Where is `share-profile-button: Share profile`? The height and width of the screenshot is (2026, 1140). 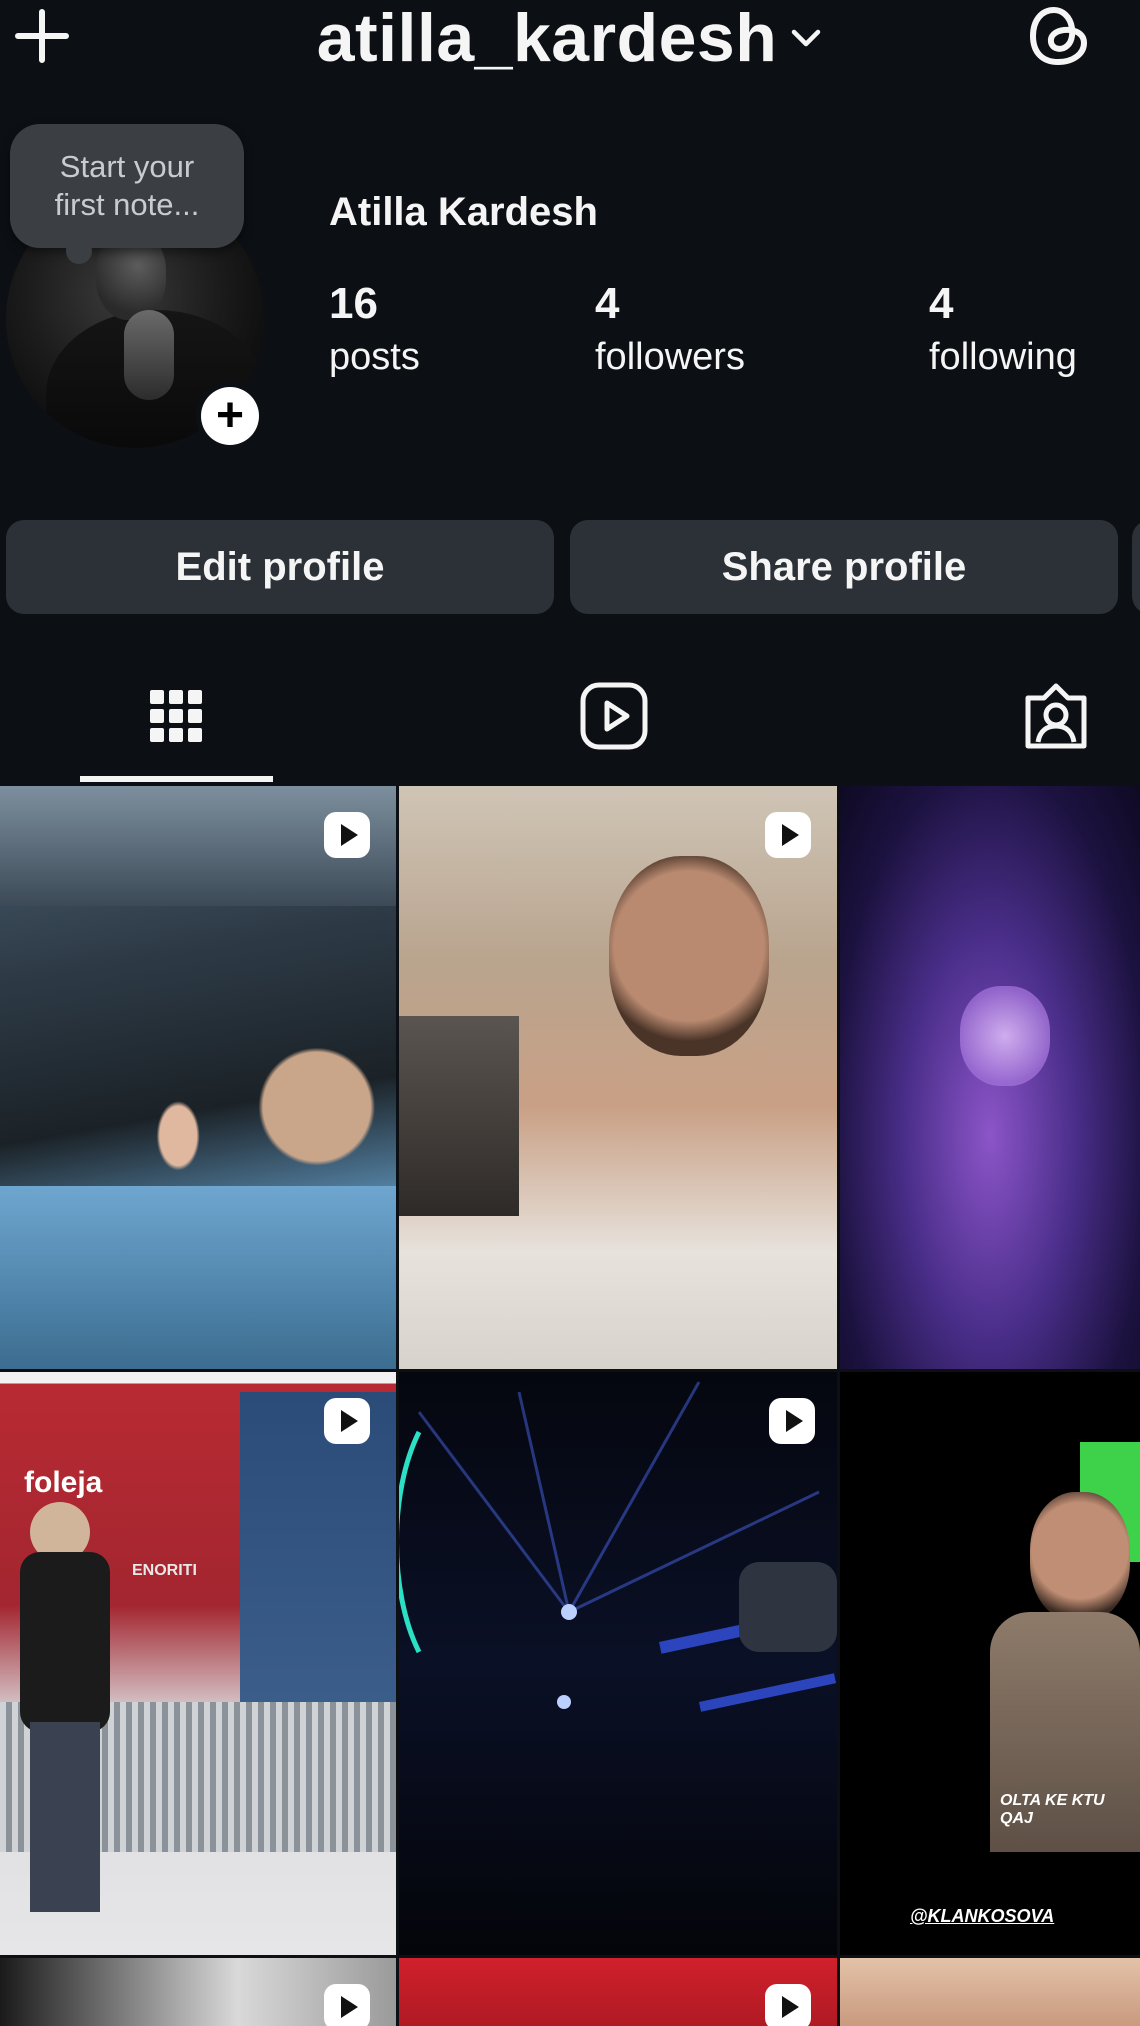 share-profile-button: Share profile is located at coordinates (844, 567).